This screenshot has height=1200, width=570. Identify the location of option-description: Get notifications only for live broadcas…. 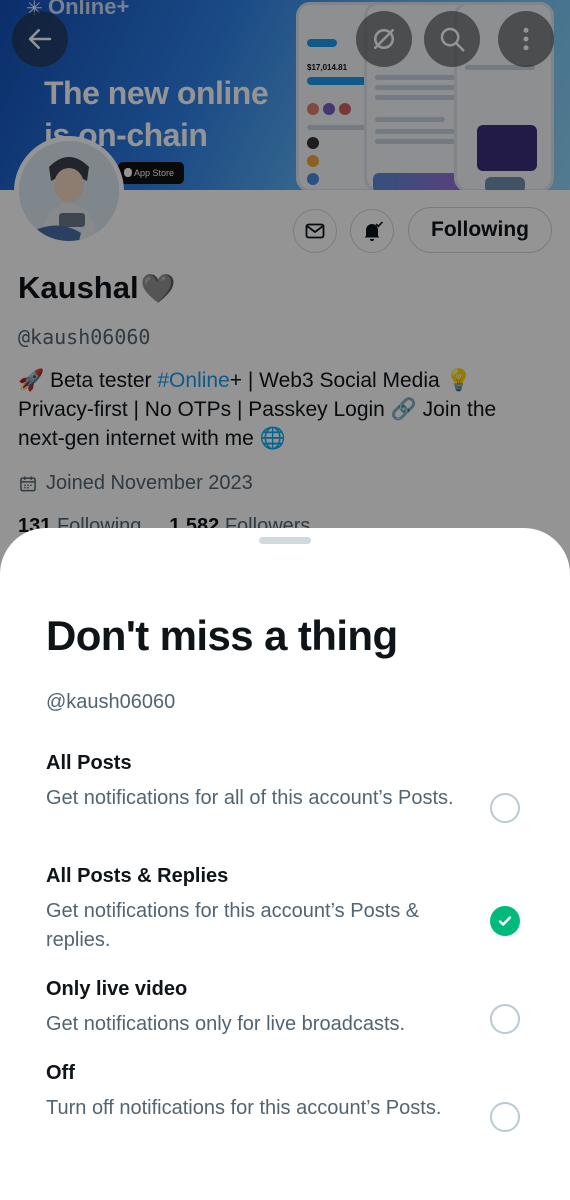
(226, 1024).